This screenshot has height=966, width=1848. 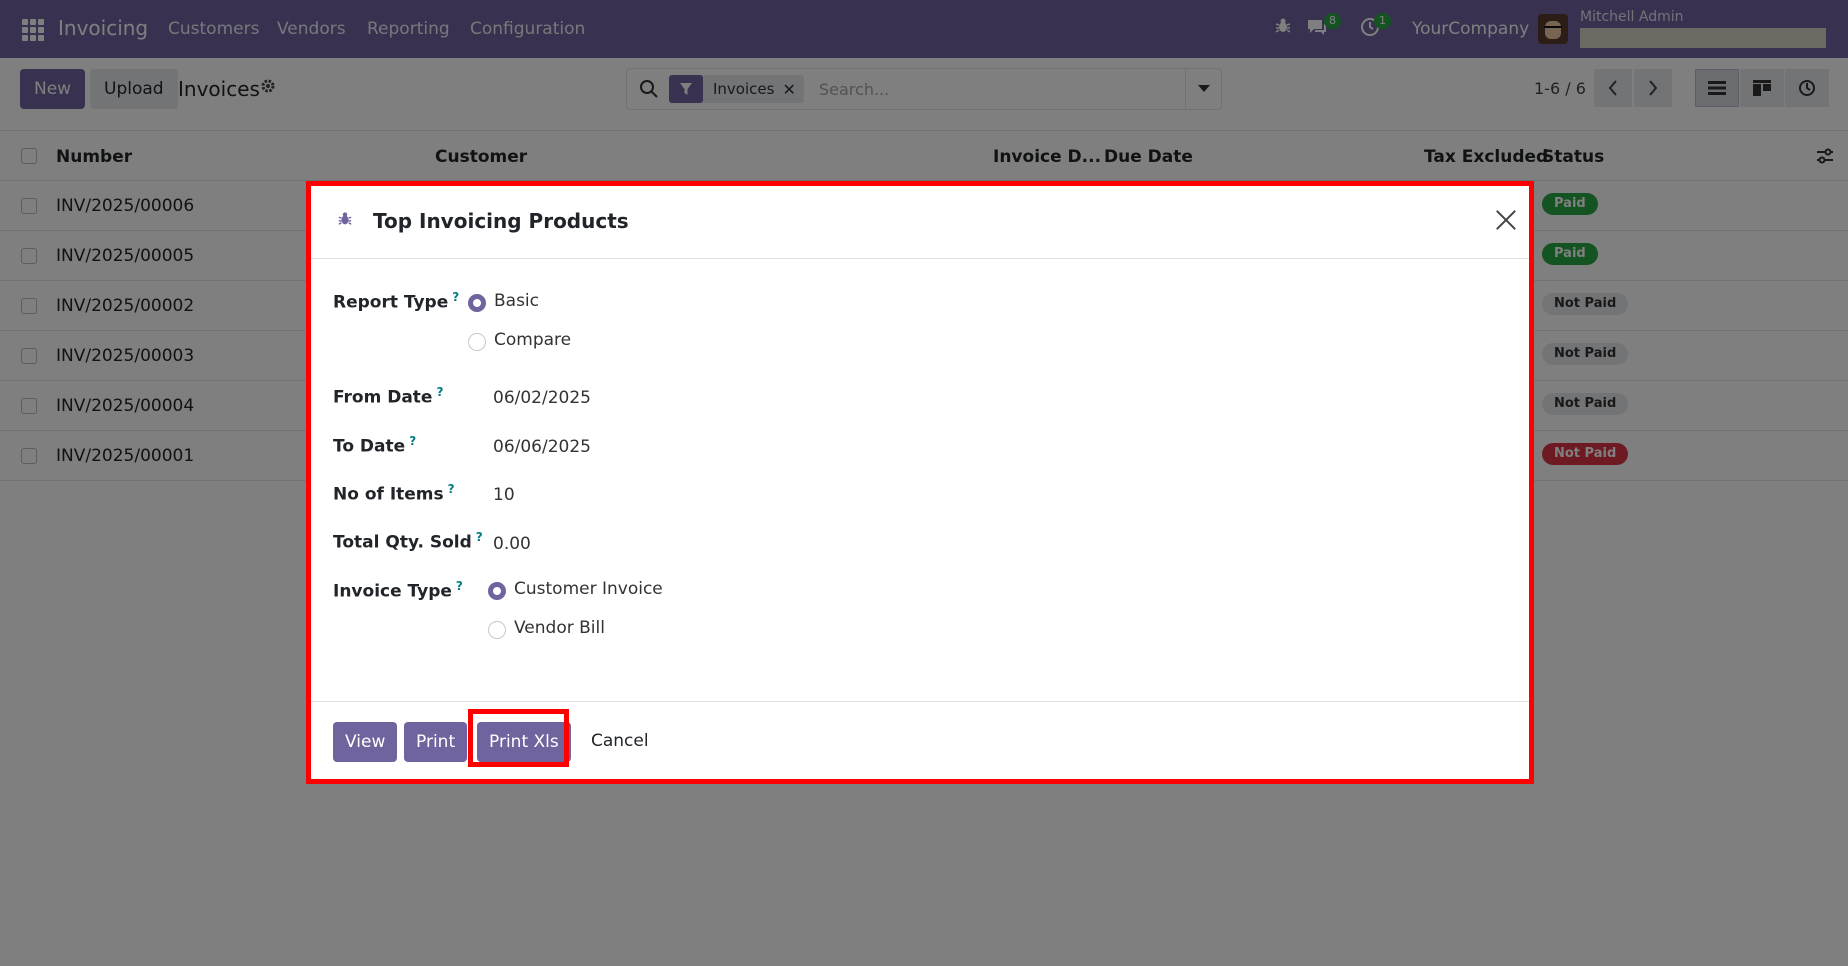 I want to click on invoice-type-vendor-label: Vendor Bill, so click(x=559, y=628).